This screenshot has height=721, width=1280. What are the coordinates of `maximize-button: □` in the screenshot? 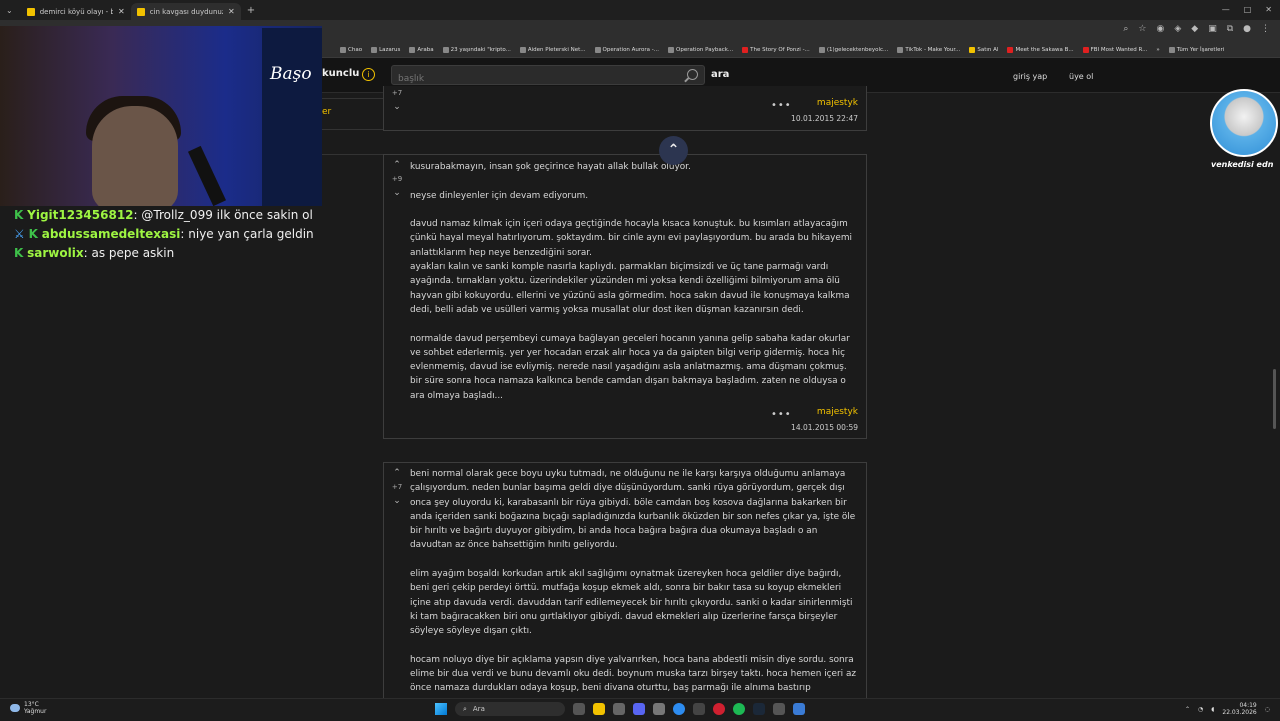 It's located at (1248, 9).